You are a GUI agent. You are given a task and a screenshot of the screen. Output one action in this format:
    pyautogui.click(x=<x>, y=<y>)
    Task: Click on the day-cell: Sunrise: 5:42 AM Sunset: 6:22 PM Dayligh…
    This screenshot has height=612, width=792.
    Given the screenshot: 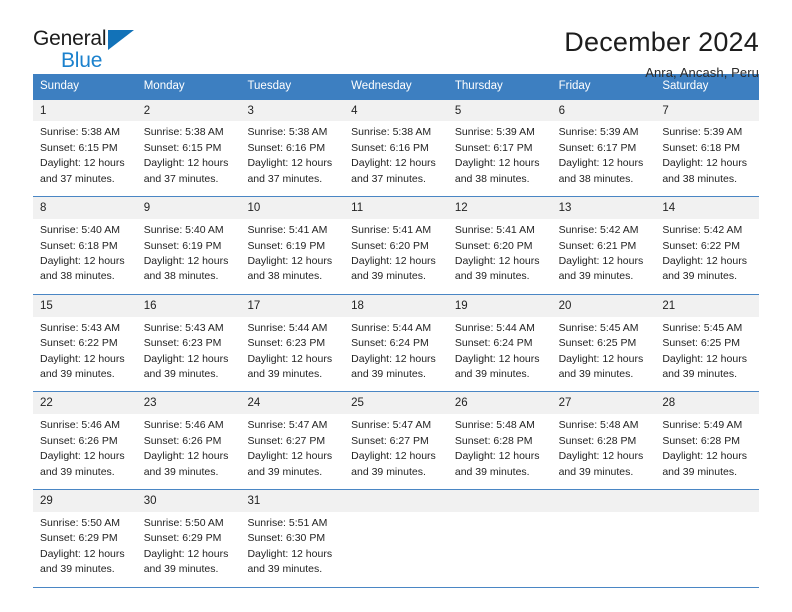 What is the action you would take?
    pyautogui.click(x=707, y=256)
    